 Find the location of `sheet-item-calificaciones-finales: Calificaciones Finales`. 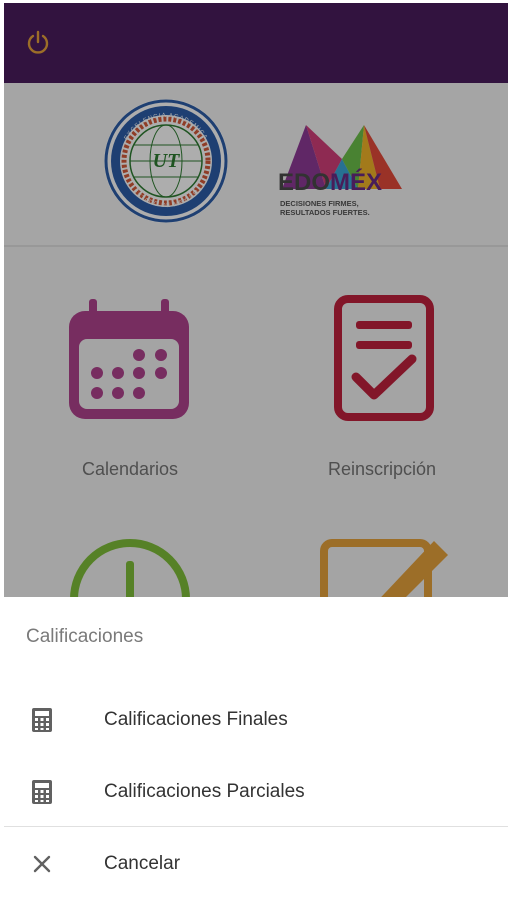

sheet-item-calificaciones-finales: Calificaciones Finales is located at coordinates (256, 720).